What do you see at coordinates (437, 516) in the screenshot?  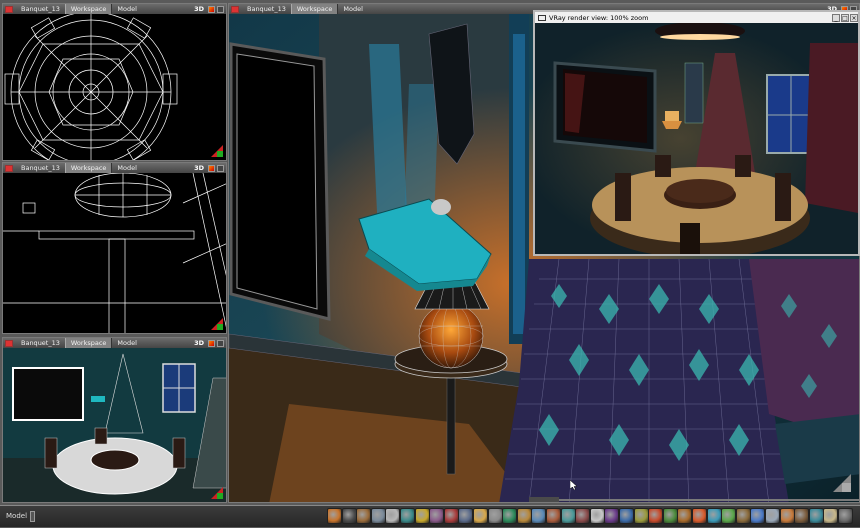 I see `lathe-tool-icon` at bounding box center [437, 516].